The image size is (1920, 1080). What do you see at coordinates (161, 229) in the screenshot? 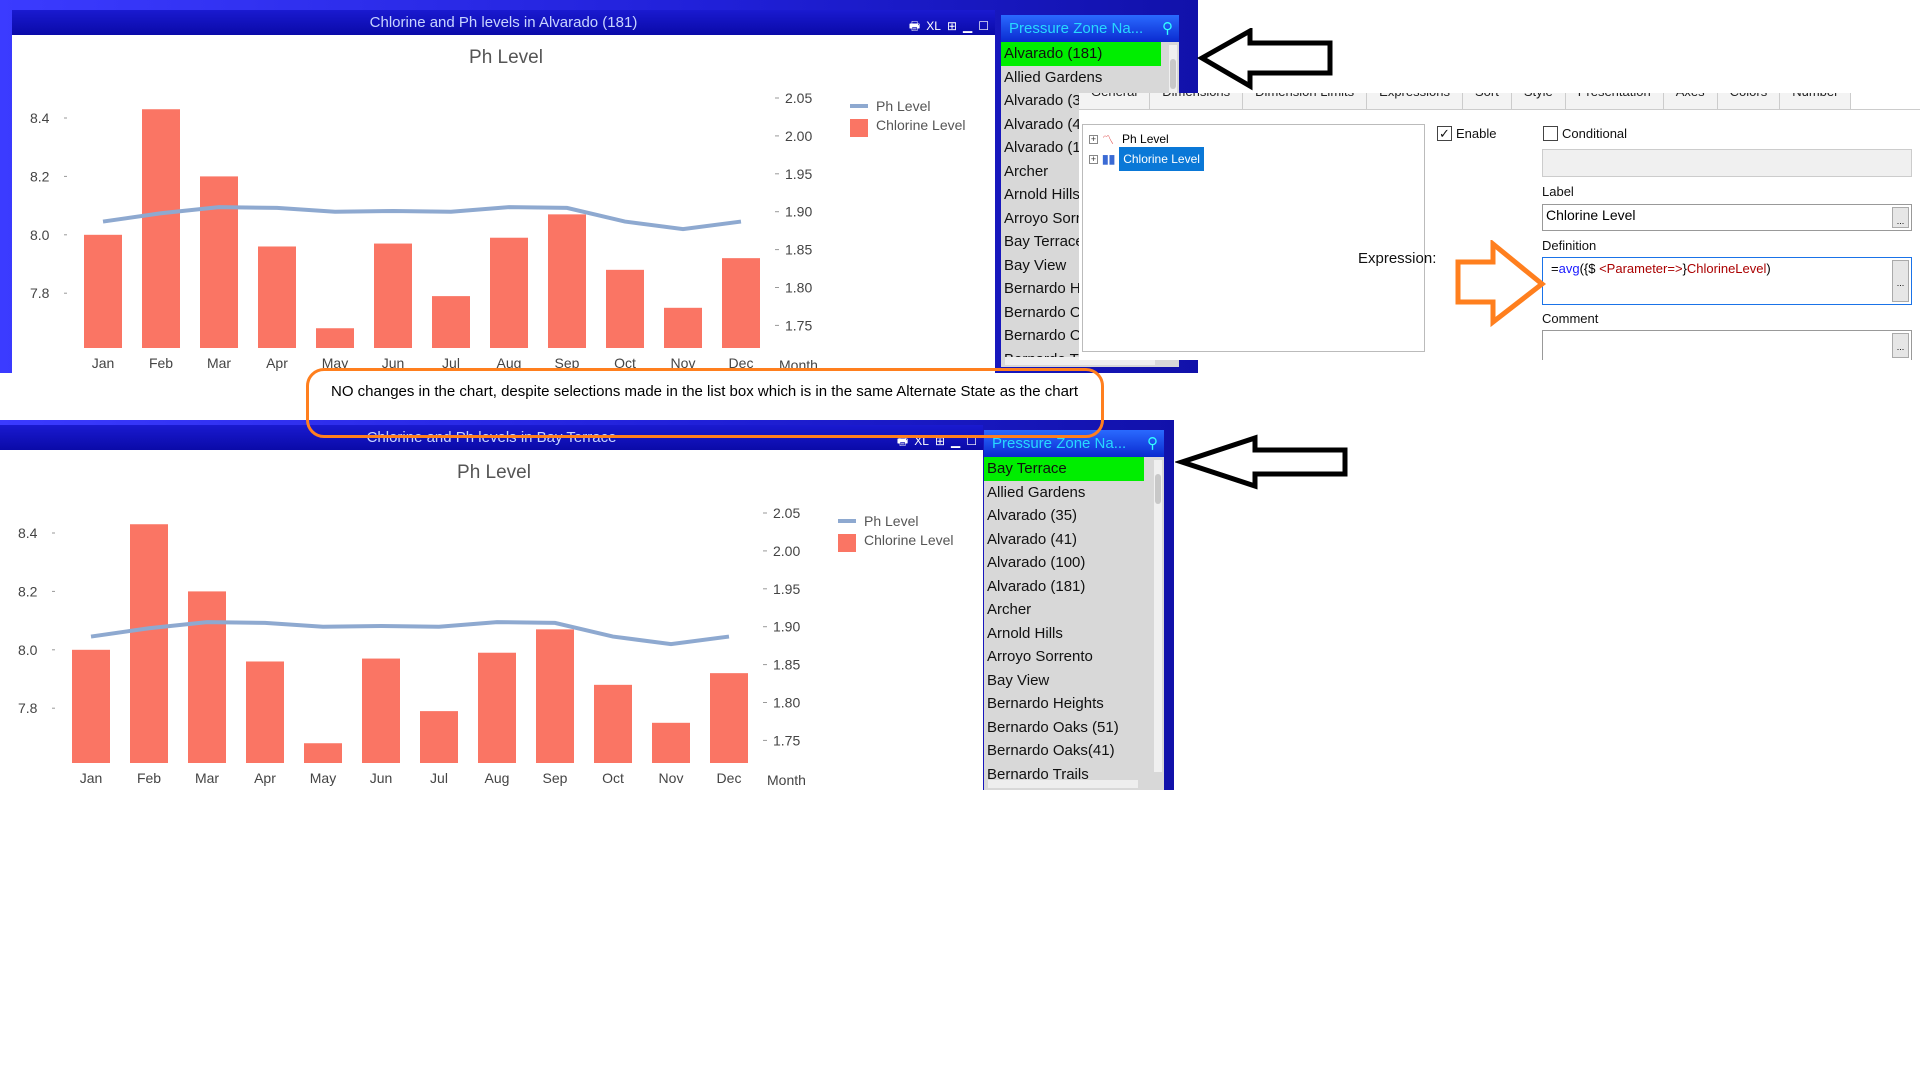
I see `bar-feb` at bounding box center [161, 229].